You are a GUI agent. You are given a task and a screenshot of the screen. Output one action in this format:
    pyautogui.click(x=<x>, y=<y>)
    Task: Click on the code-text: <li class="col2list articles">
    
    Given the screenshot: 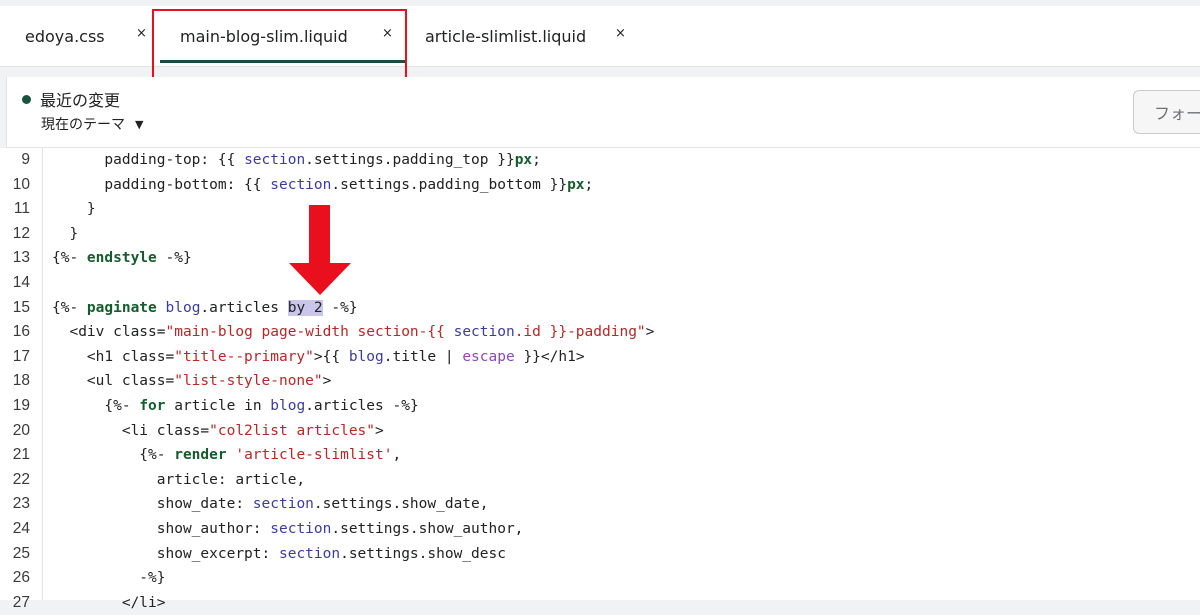 What is the action you would take?
    pyautogui.click(x=218, y=430)
    